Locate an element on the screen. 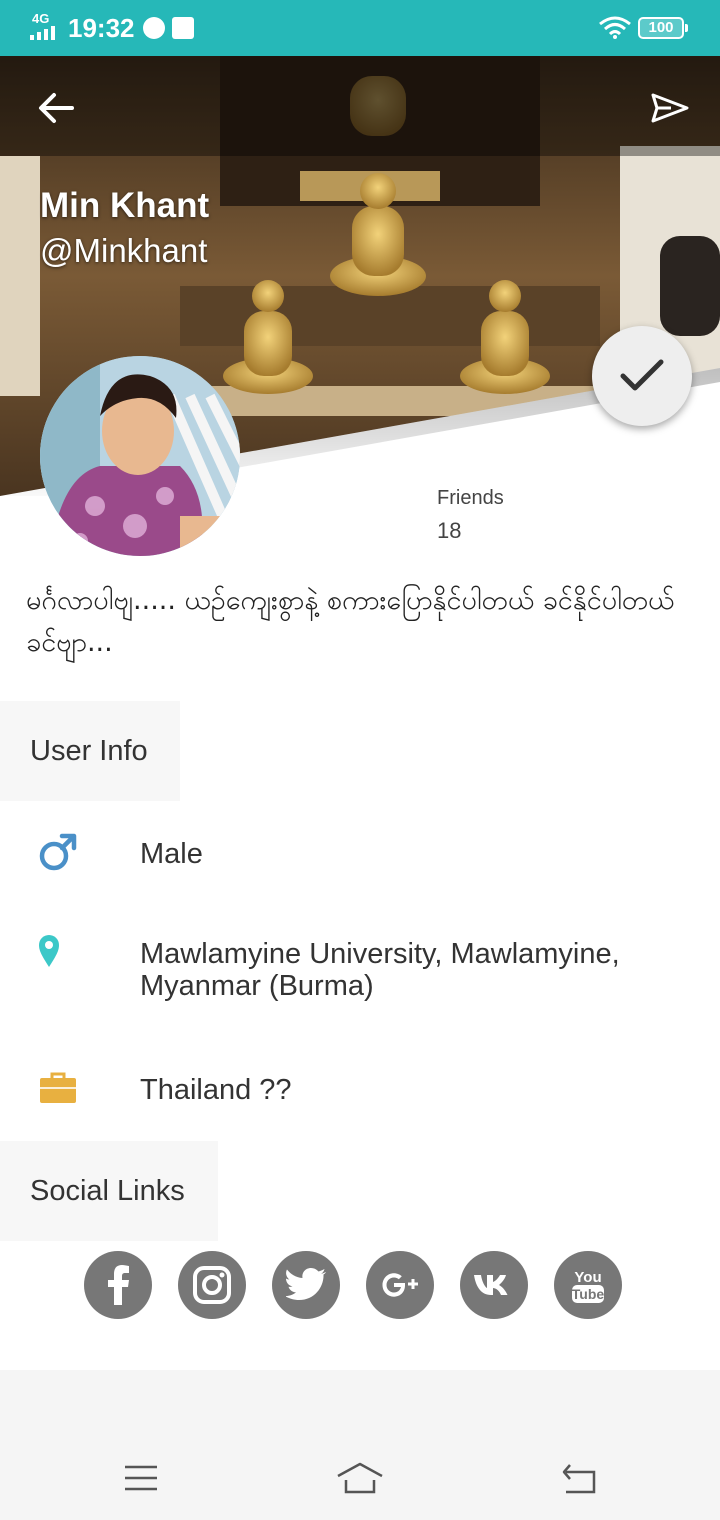 Image resolution: width=720 pixels, height=1520 pixels. return-icon is located at coordinates (579, 1479).